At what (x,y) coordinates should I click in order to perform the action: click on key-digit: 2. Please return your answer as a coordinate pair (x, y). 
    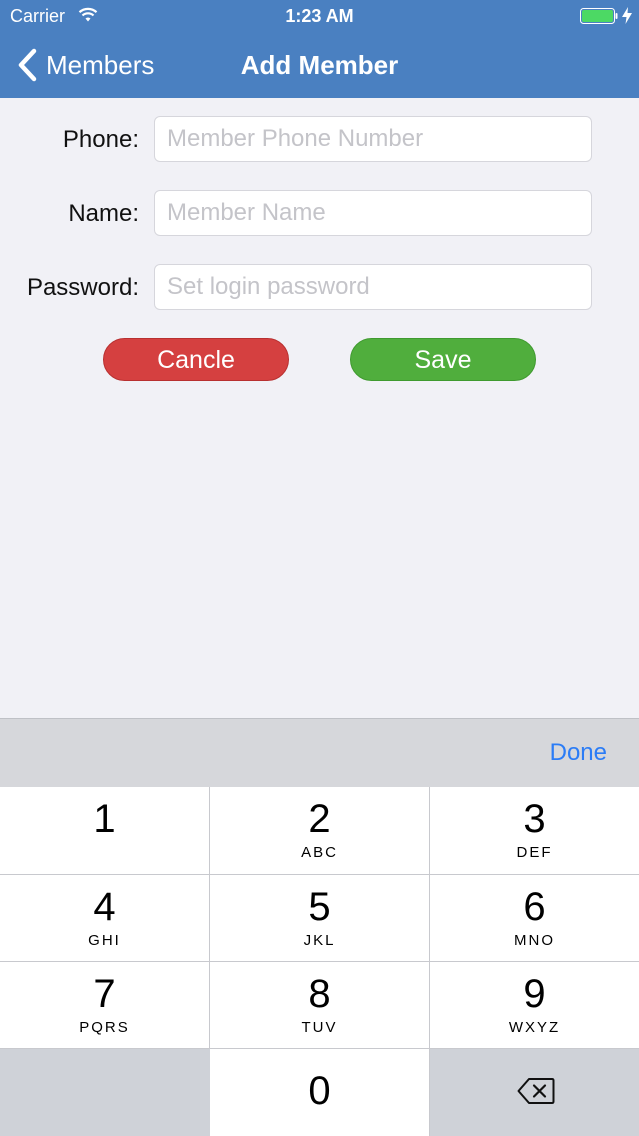
    Looking at the image, I should click on (319, 819).